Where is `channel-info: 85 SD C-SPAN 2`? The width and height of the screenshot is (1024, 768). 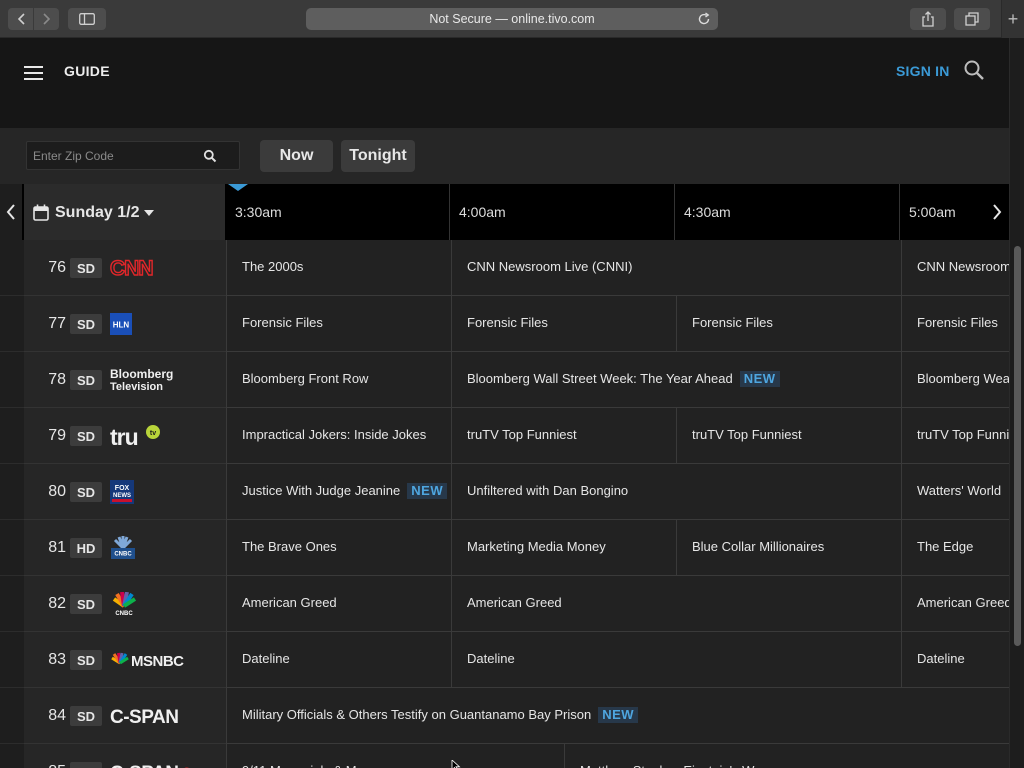
channel-info: 85 SD C-SPAN 2 is located at coordinates (125, 756).